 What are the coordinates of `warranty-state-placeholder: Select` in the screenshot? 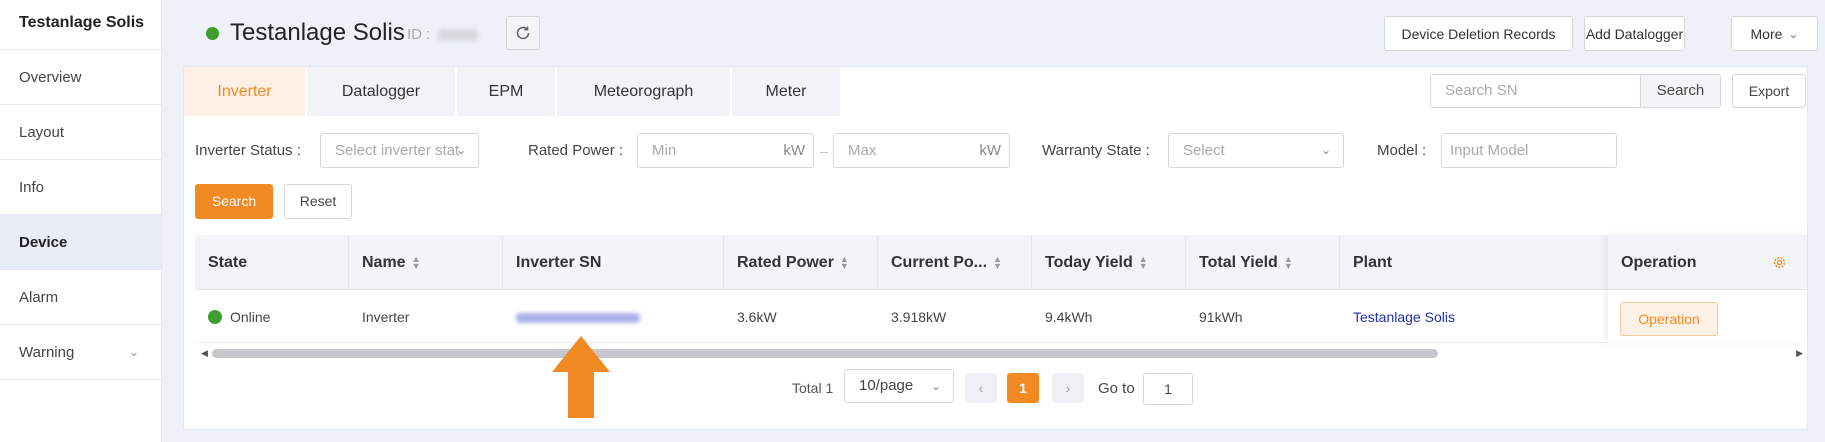 It's located at (1204, 150).